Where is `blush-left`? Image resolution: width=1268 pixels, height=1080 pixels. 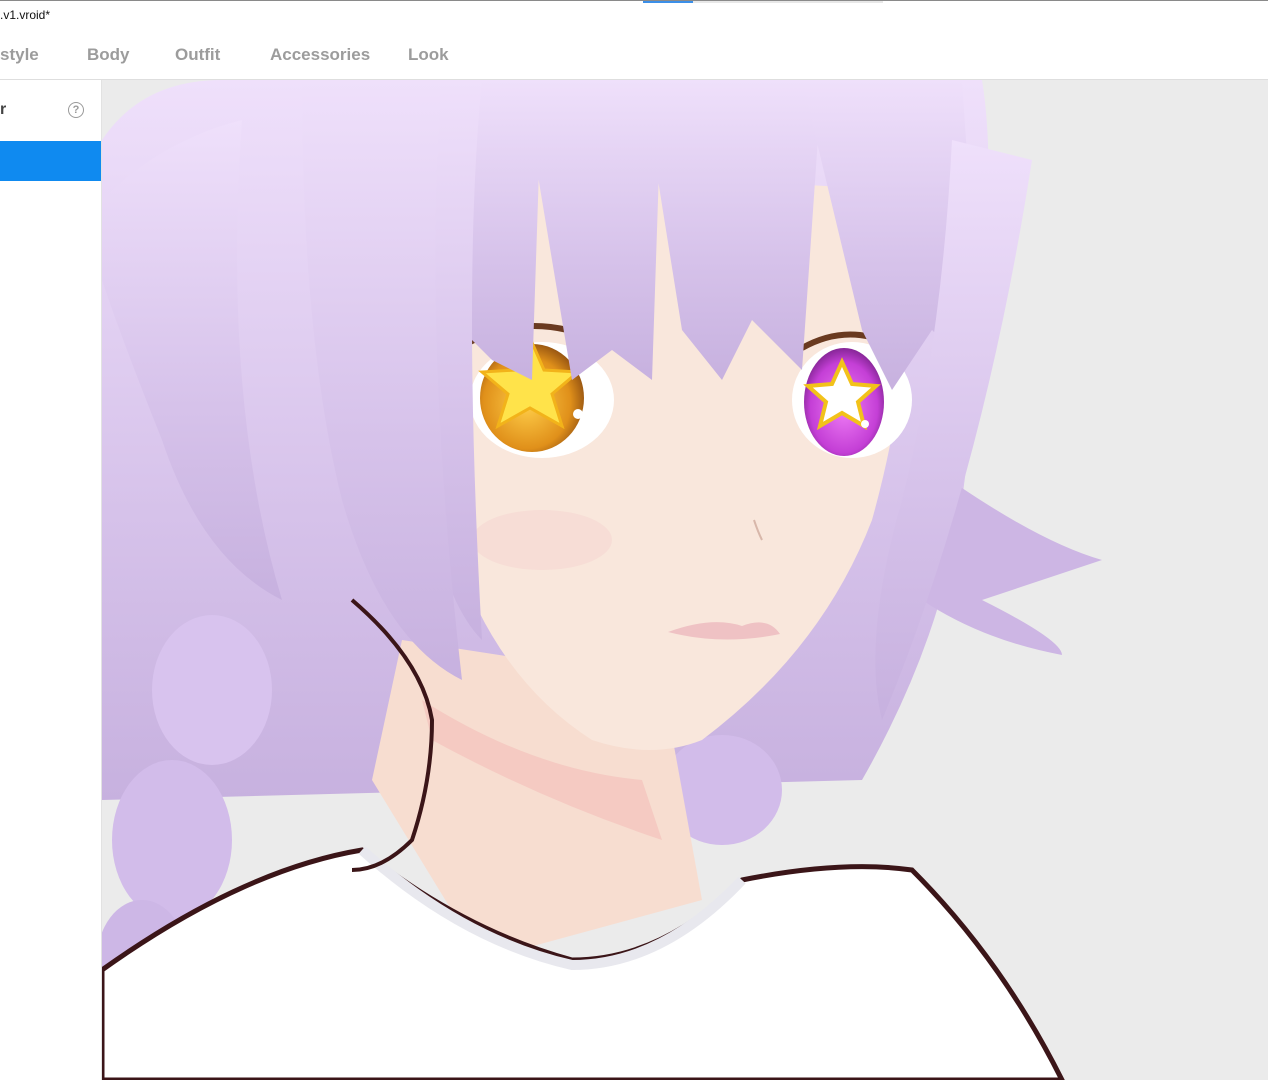
blush-left is located at coordinates (542, 540).